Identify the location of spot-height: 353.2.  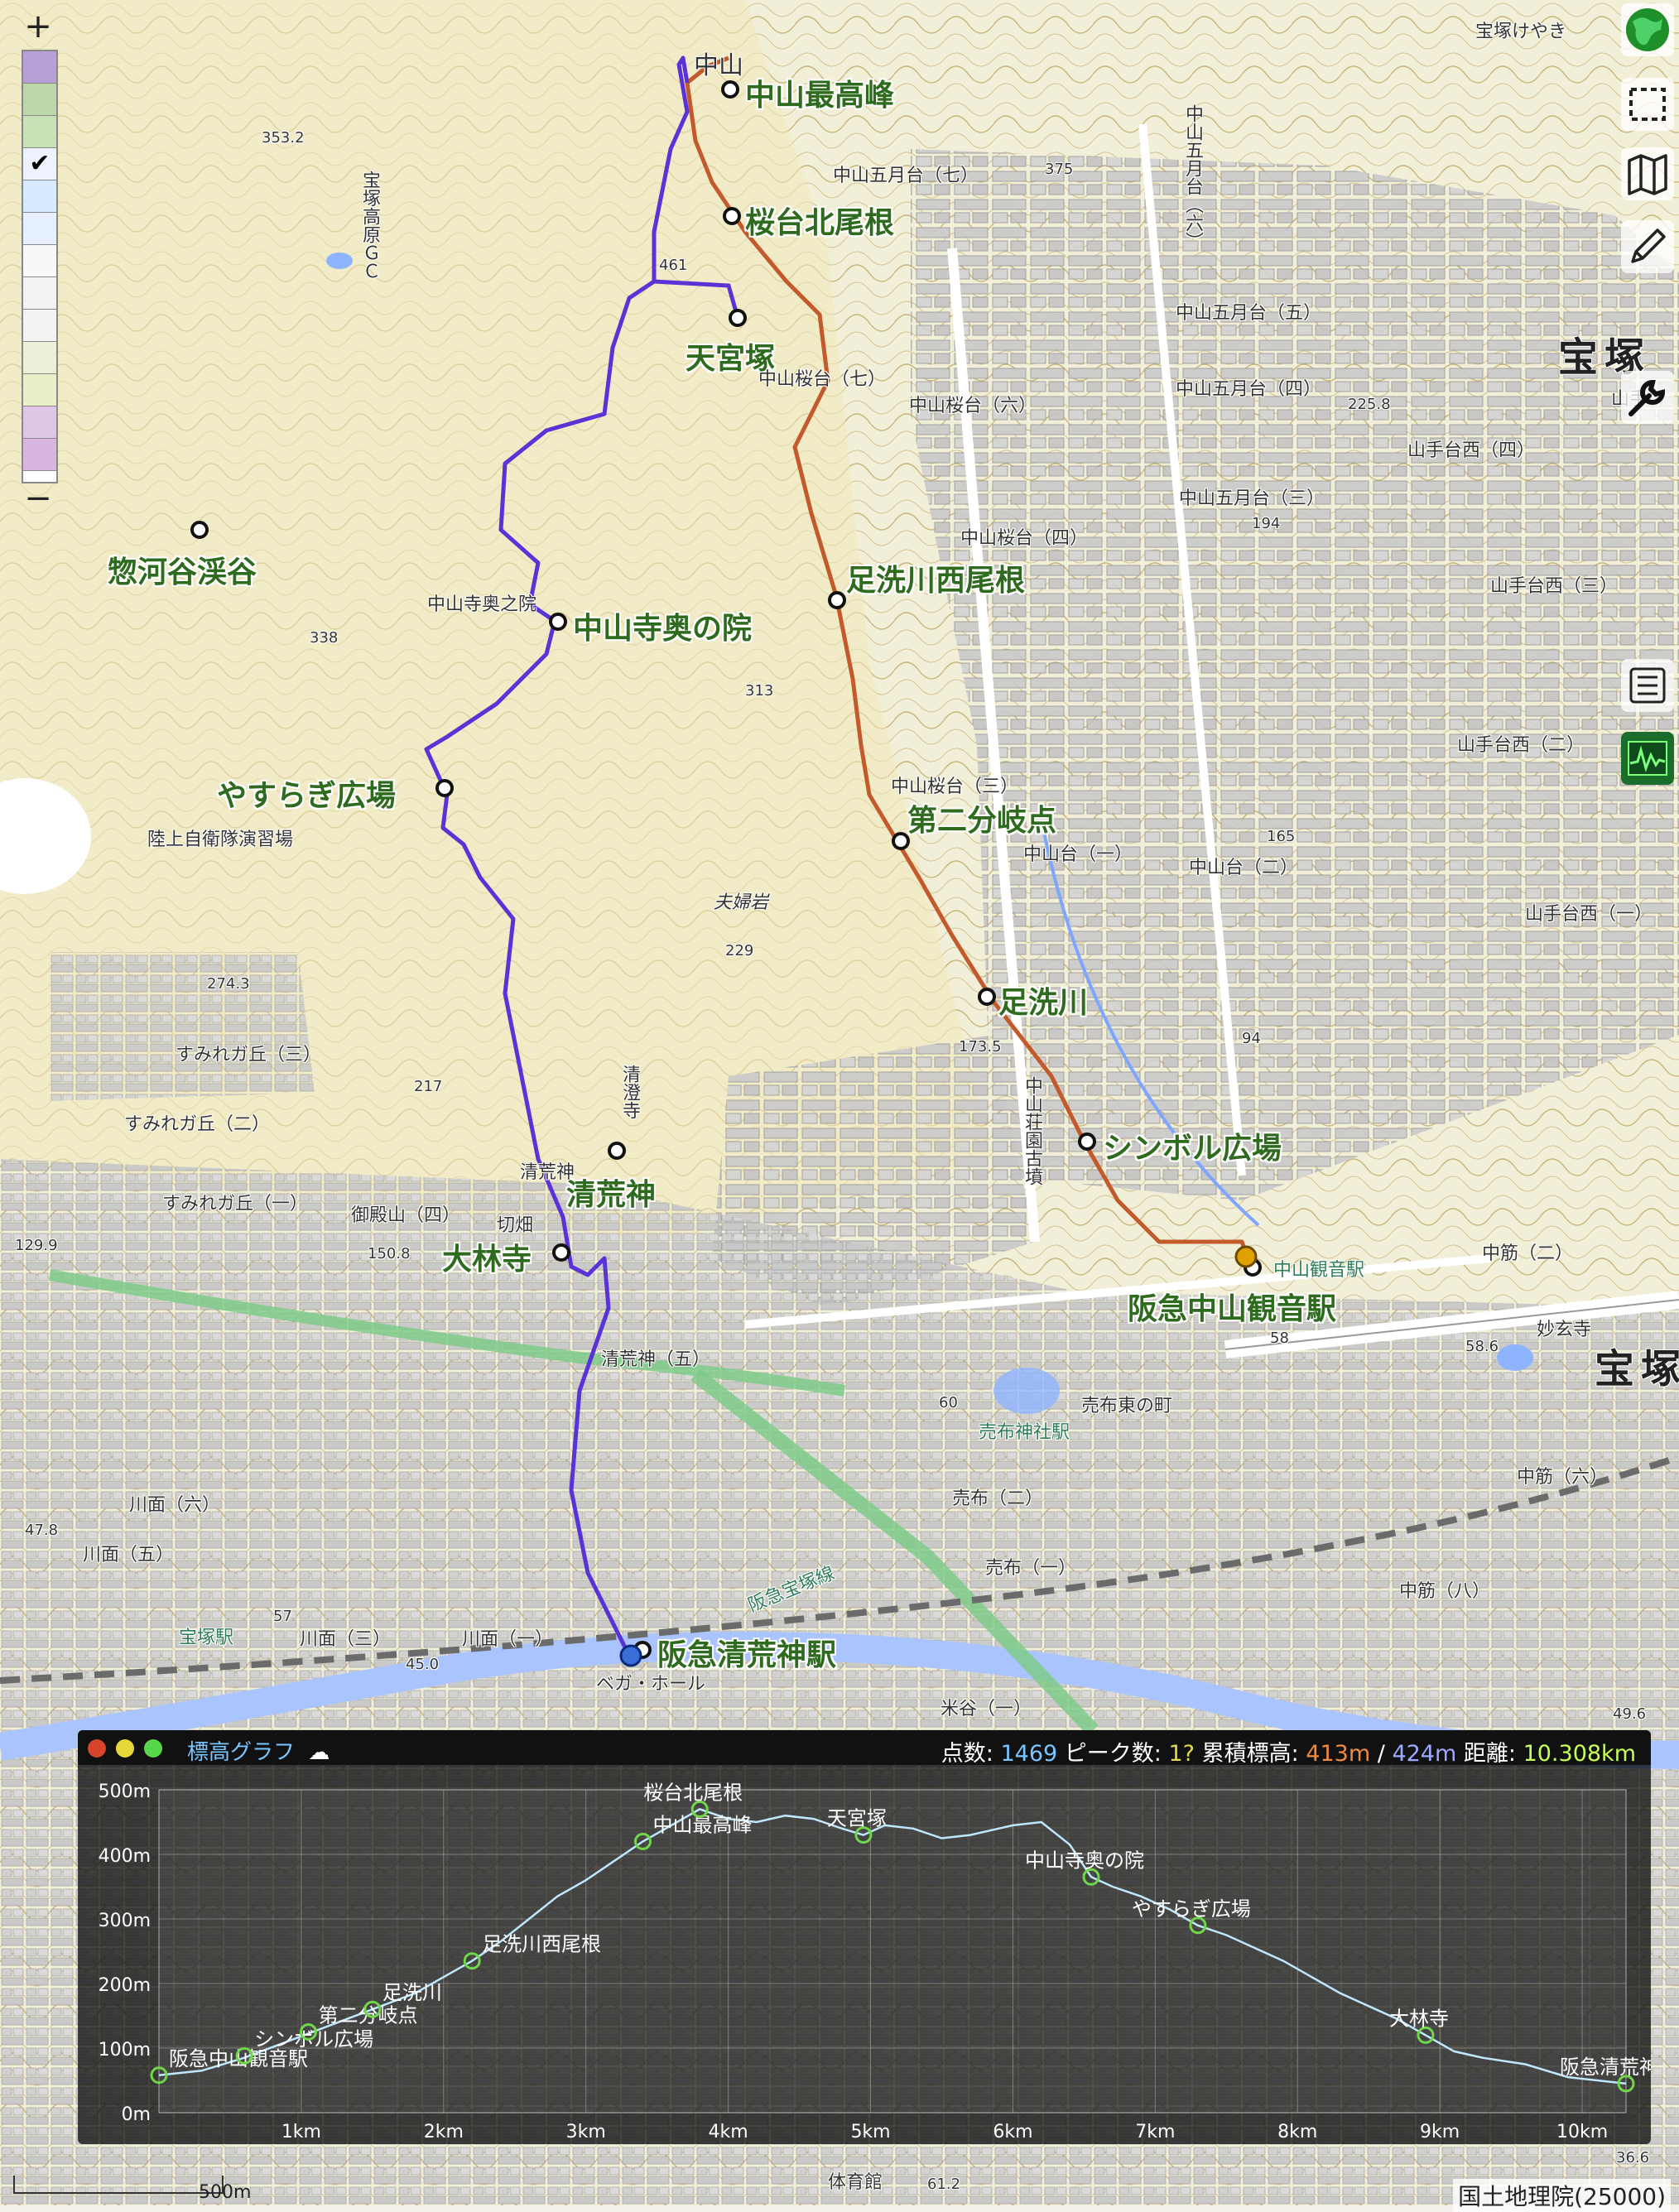
(283, 138).